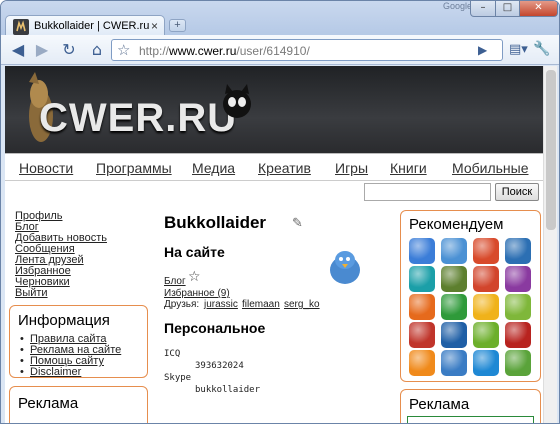 The image size is (560, 424). Describe the element at coordinates (518, 363) in the screenshot. I see `money-app-icon` at that location.